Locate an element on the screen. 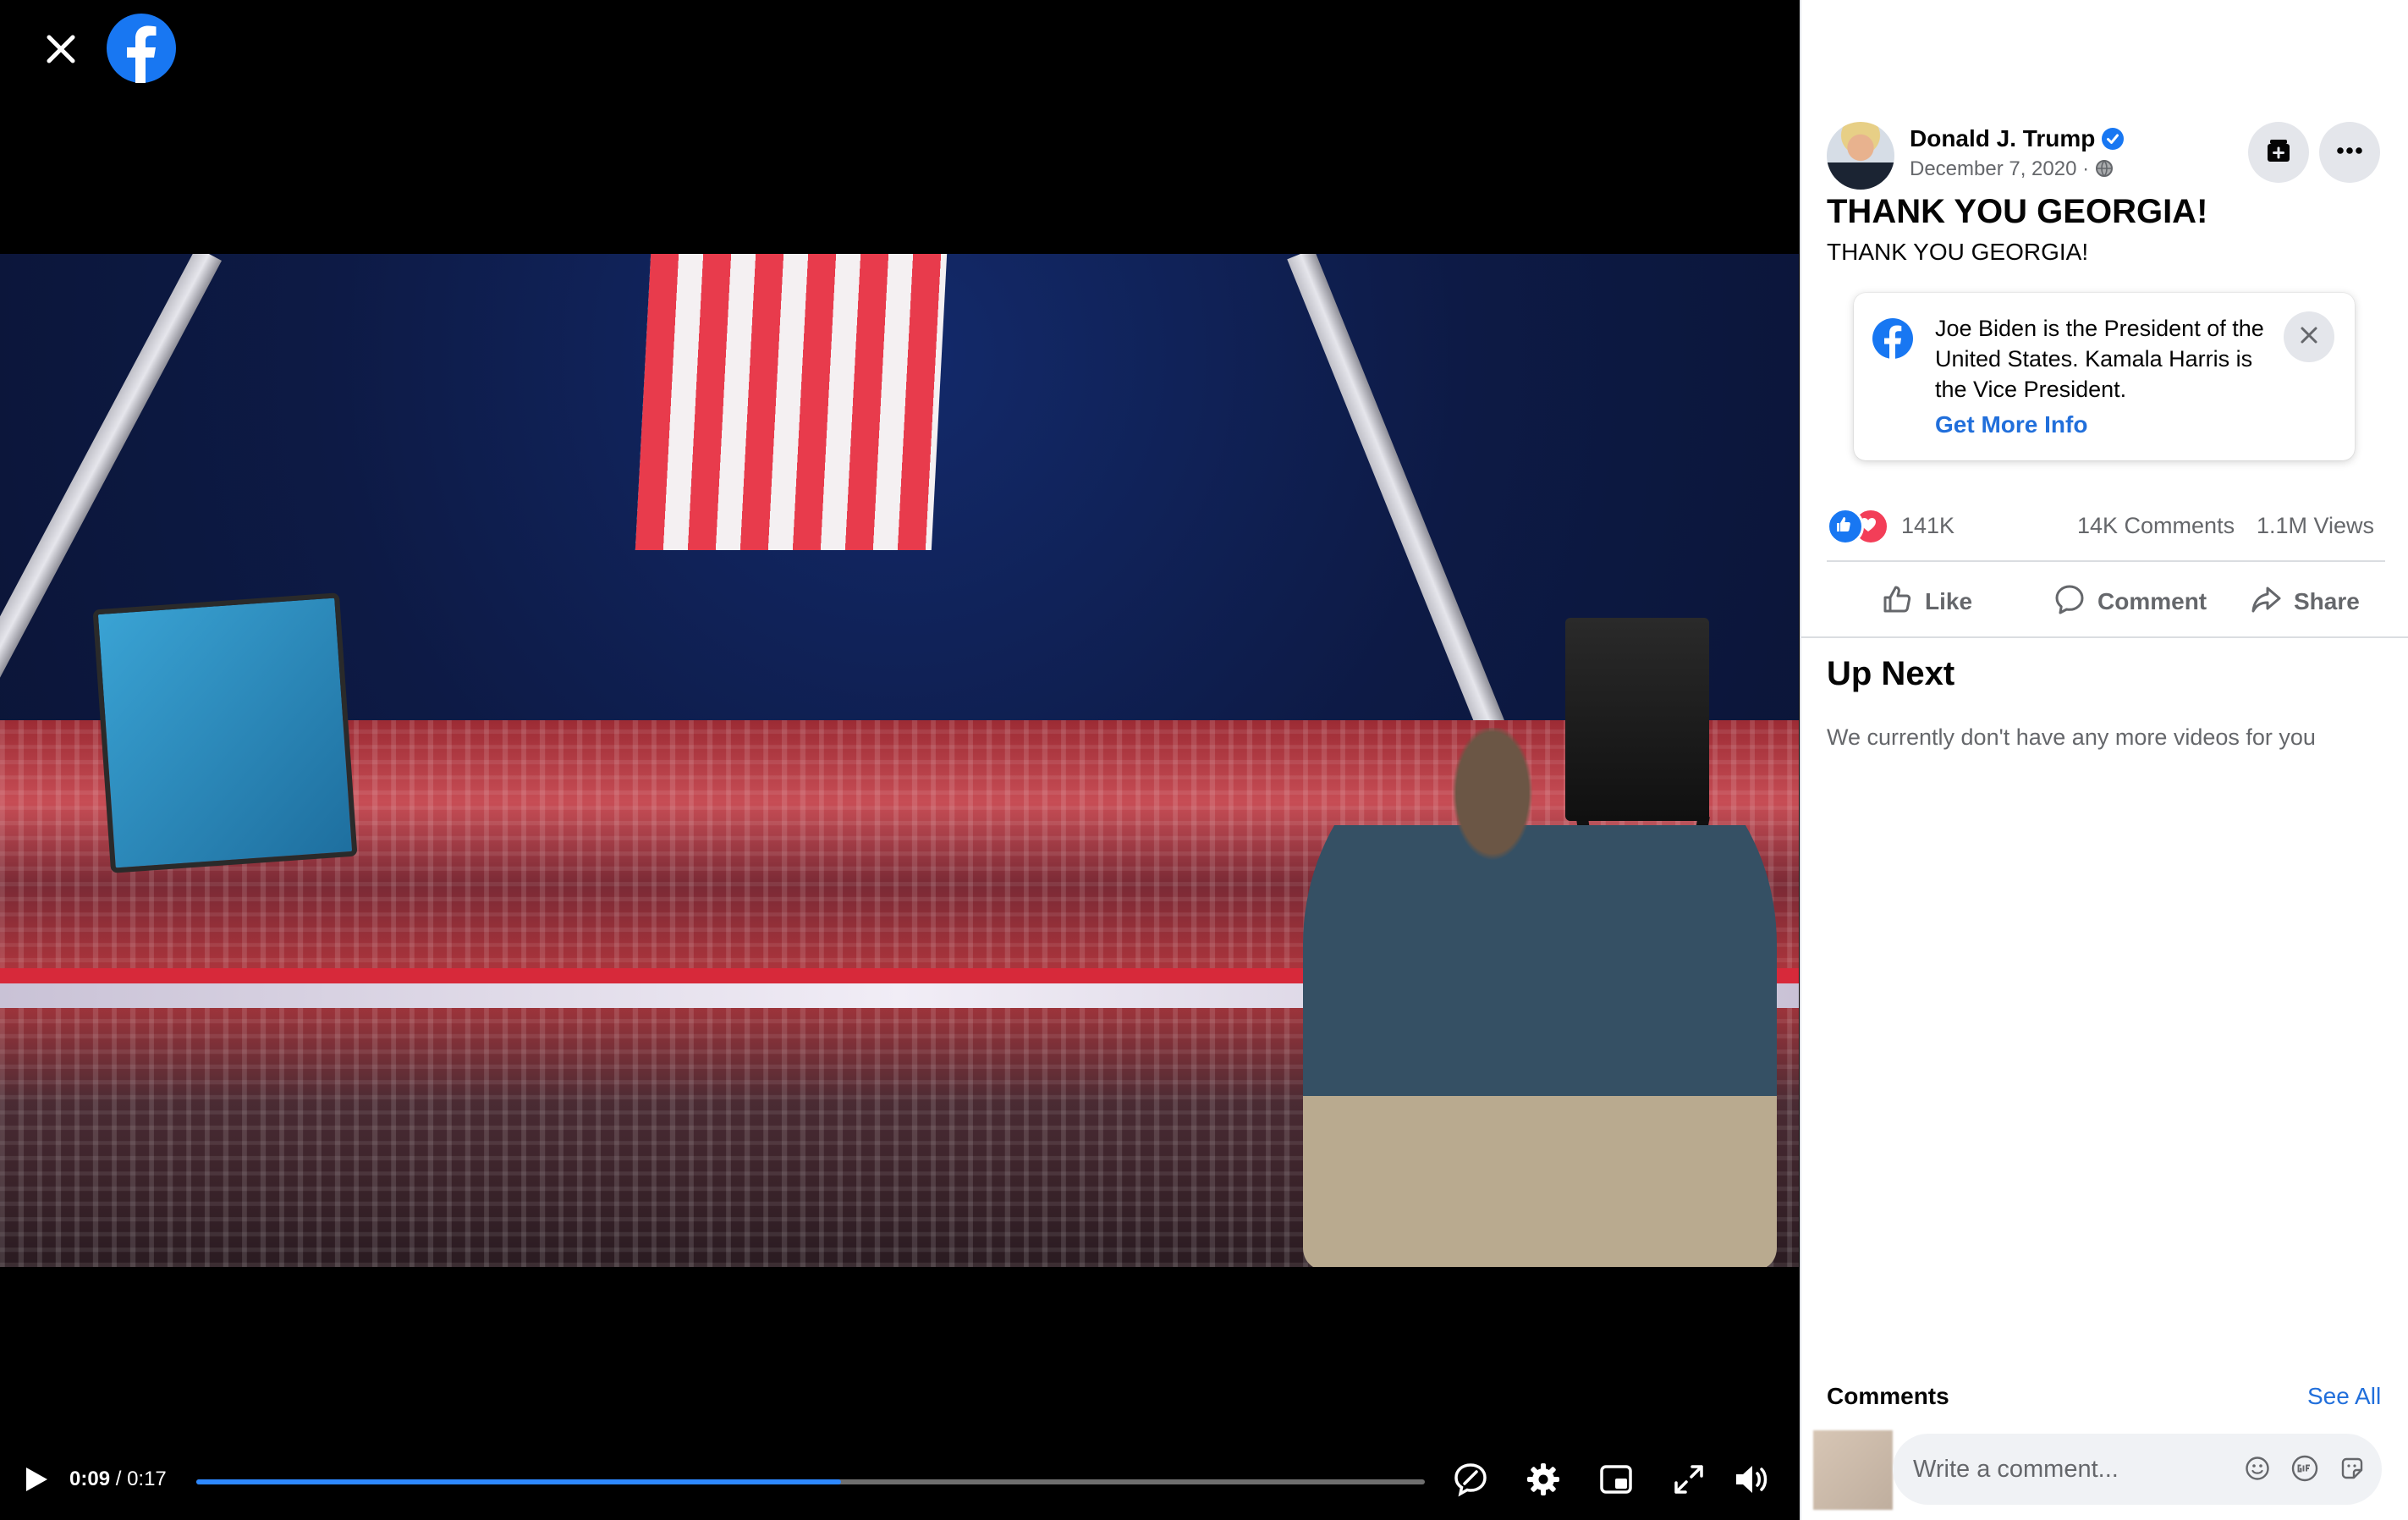 This screenshot has width=2408, height=1520. view-count: 1.1M Views is located at coordinates (2316, 525).